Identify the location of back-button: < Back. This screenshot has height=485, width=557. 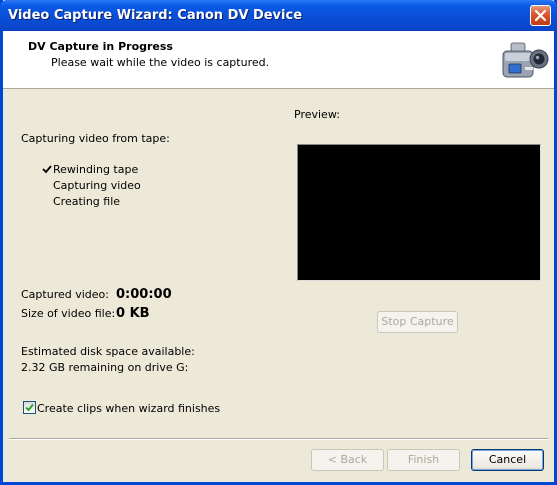
(347, 460).